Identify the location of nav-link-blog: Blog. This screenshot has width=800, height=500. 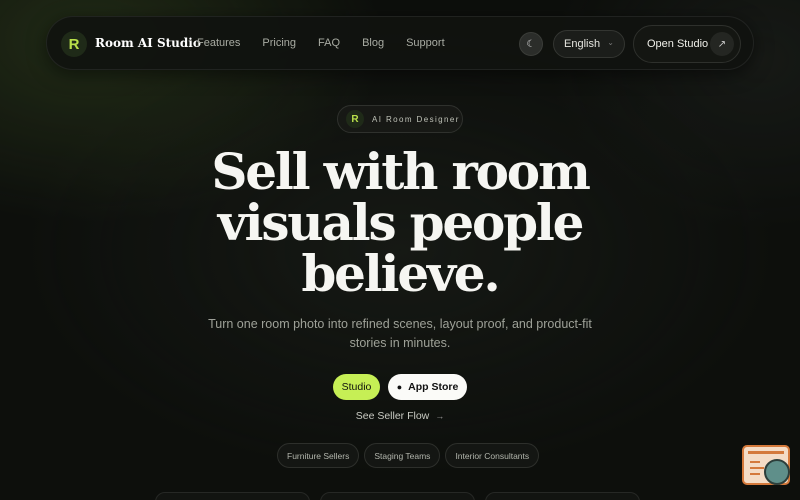
(373, 43).